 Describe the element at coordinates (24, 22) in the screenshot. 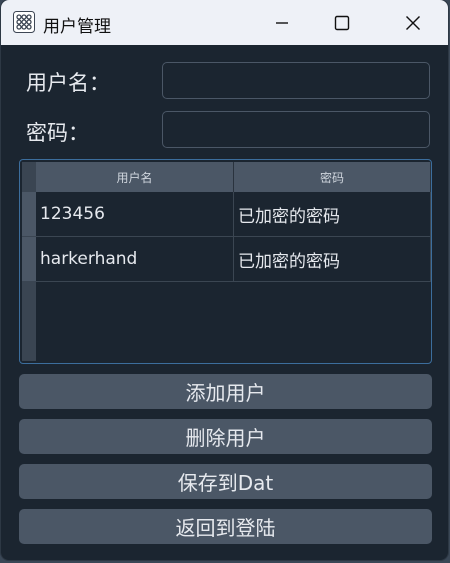

I see `app-grid-icon` at that location.